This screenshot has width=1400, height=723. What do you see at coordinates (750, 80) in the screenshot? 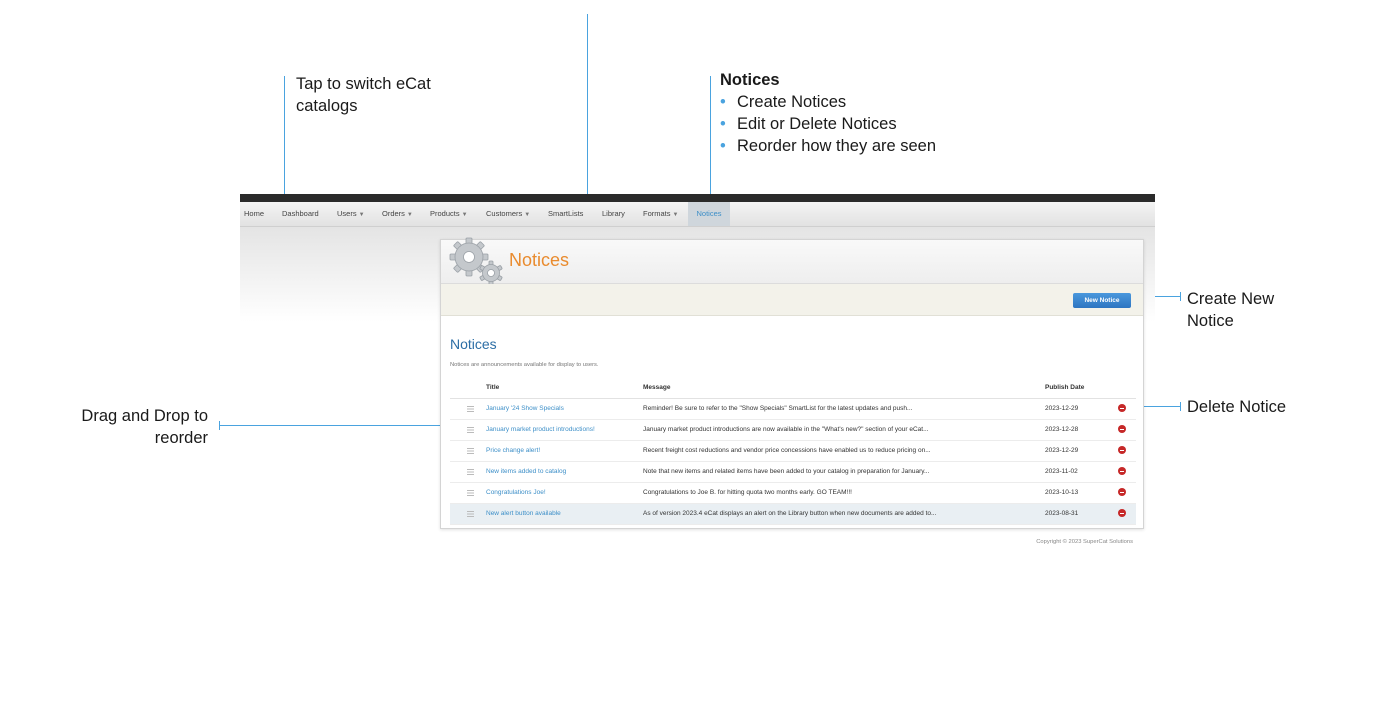
I see `notices-callout-title: Notices` at bounding box center [750, 80].